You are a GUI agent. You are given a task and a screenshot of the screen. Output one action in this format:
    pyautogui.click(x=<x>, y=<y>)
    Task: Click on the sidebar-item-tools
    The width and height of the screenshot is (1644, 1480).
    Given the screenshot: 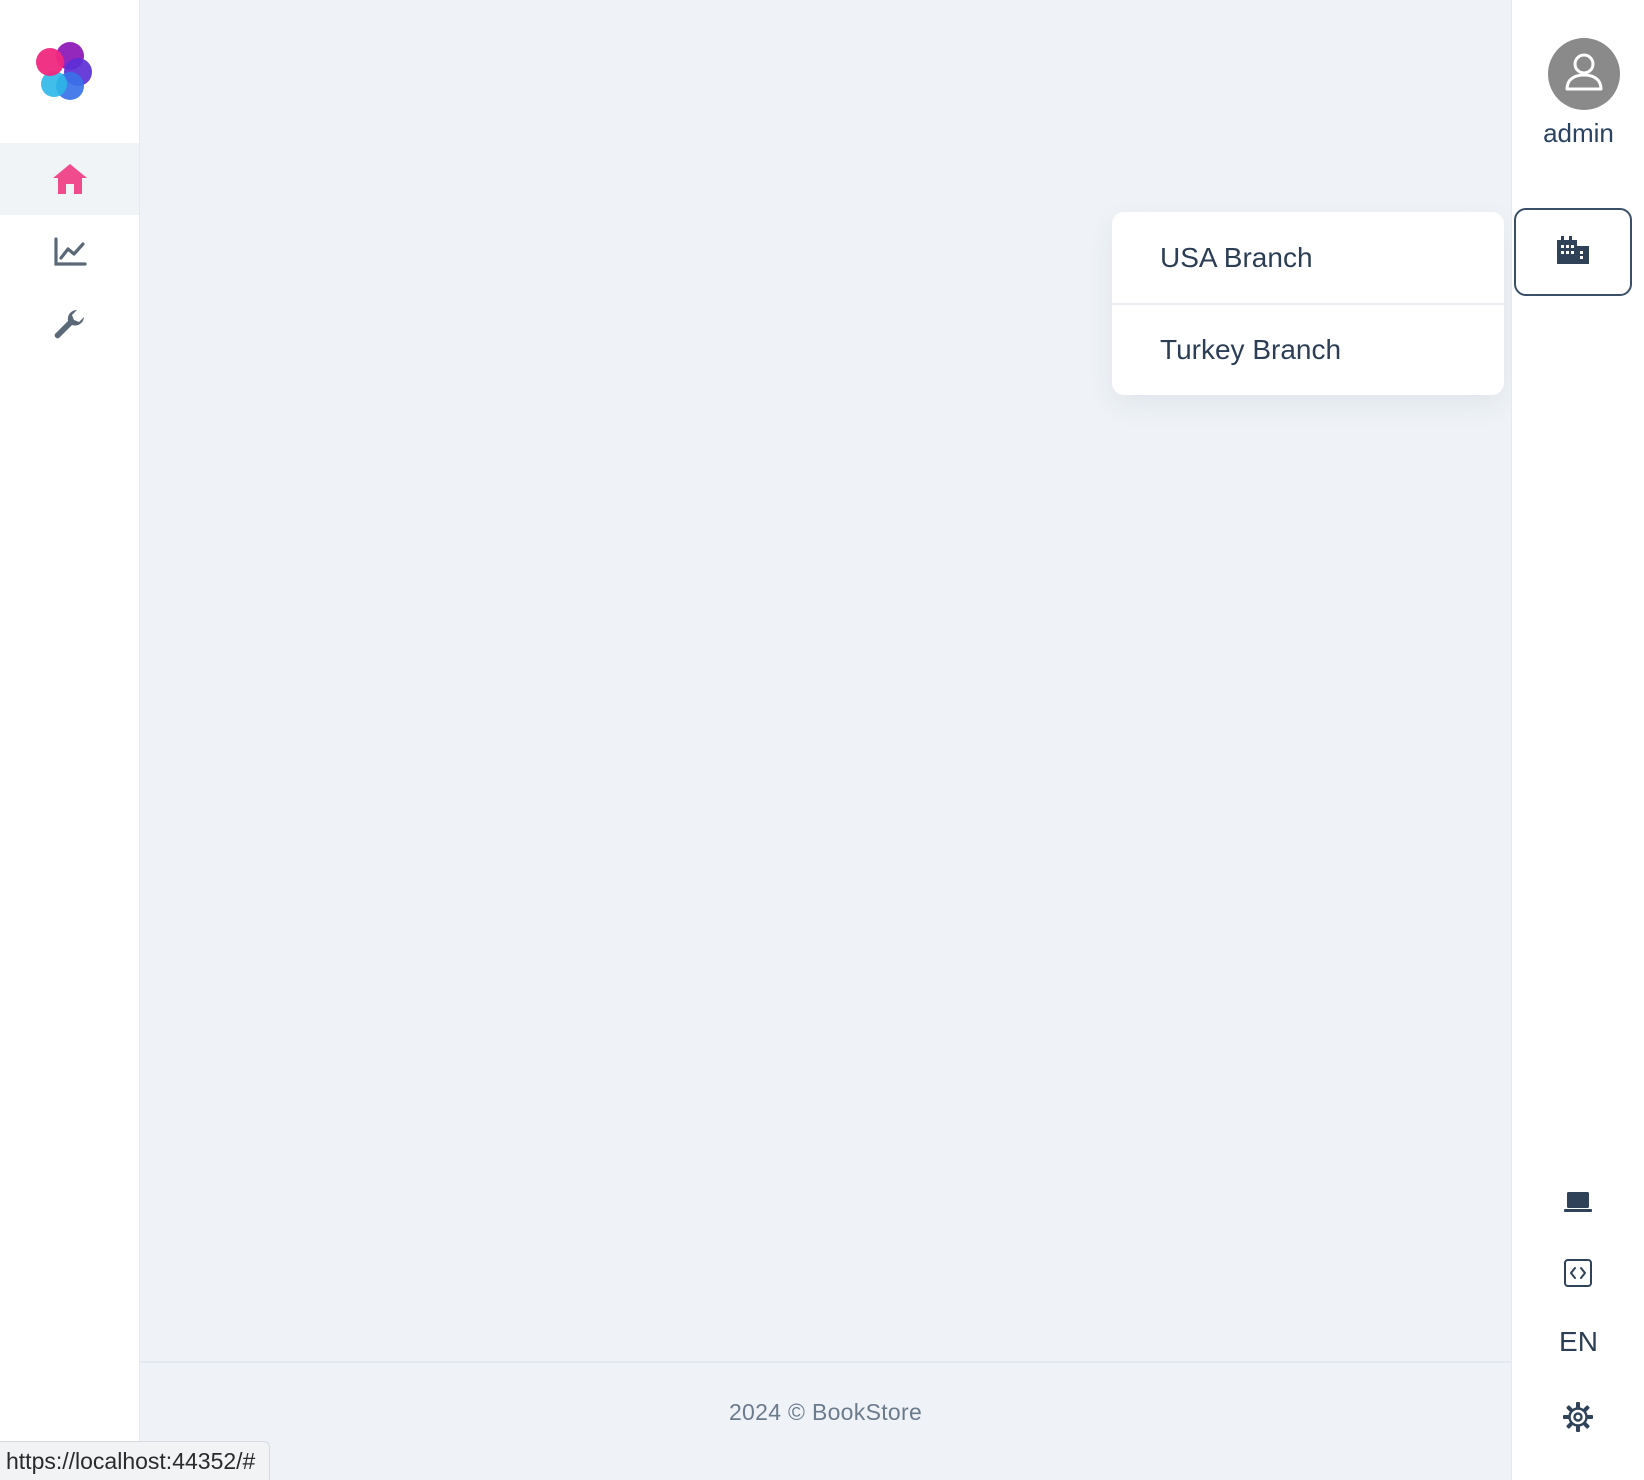 What is the action you would take?
    pyautogui.click(x=69, y=325)
    